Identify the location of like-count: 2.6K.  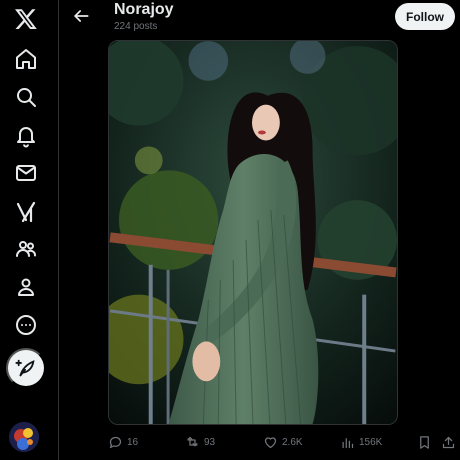
(292, 442).